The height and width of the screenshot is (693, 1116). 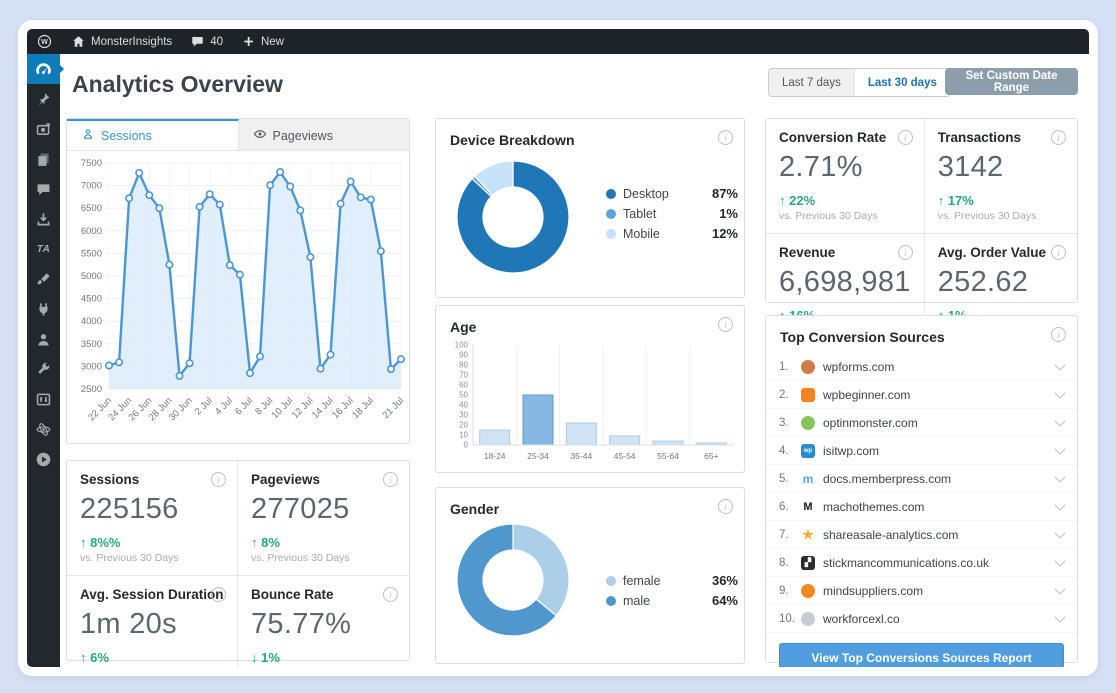 I want to click on legend-label: female, so click(x=642, y=580).